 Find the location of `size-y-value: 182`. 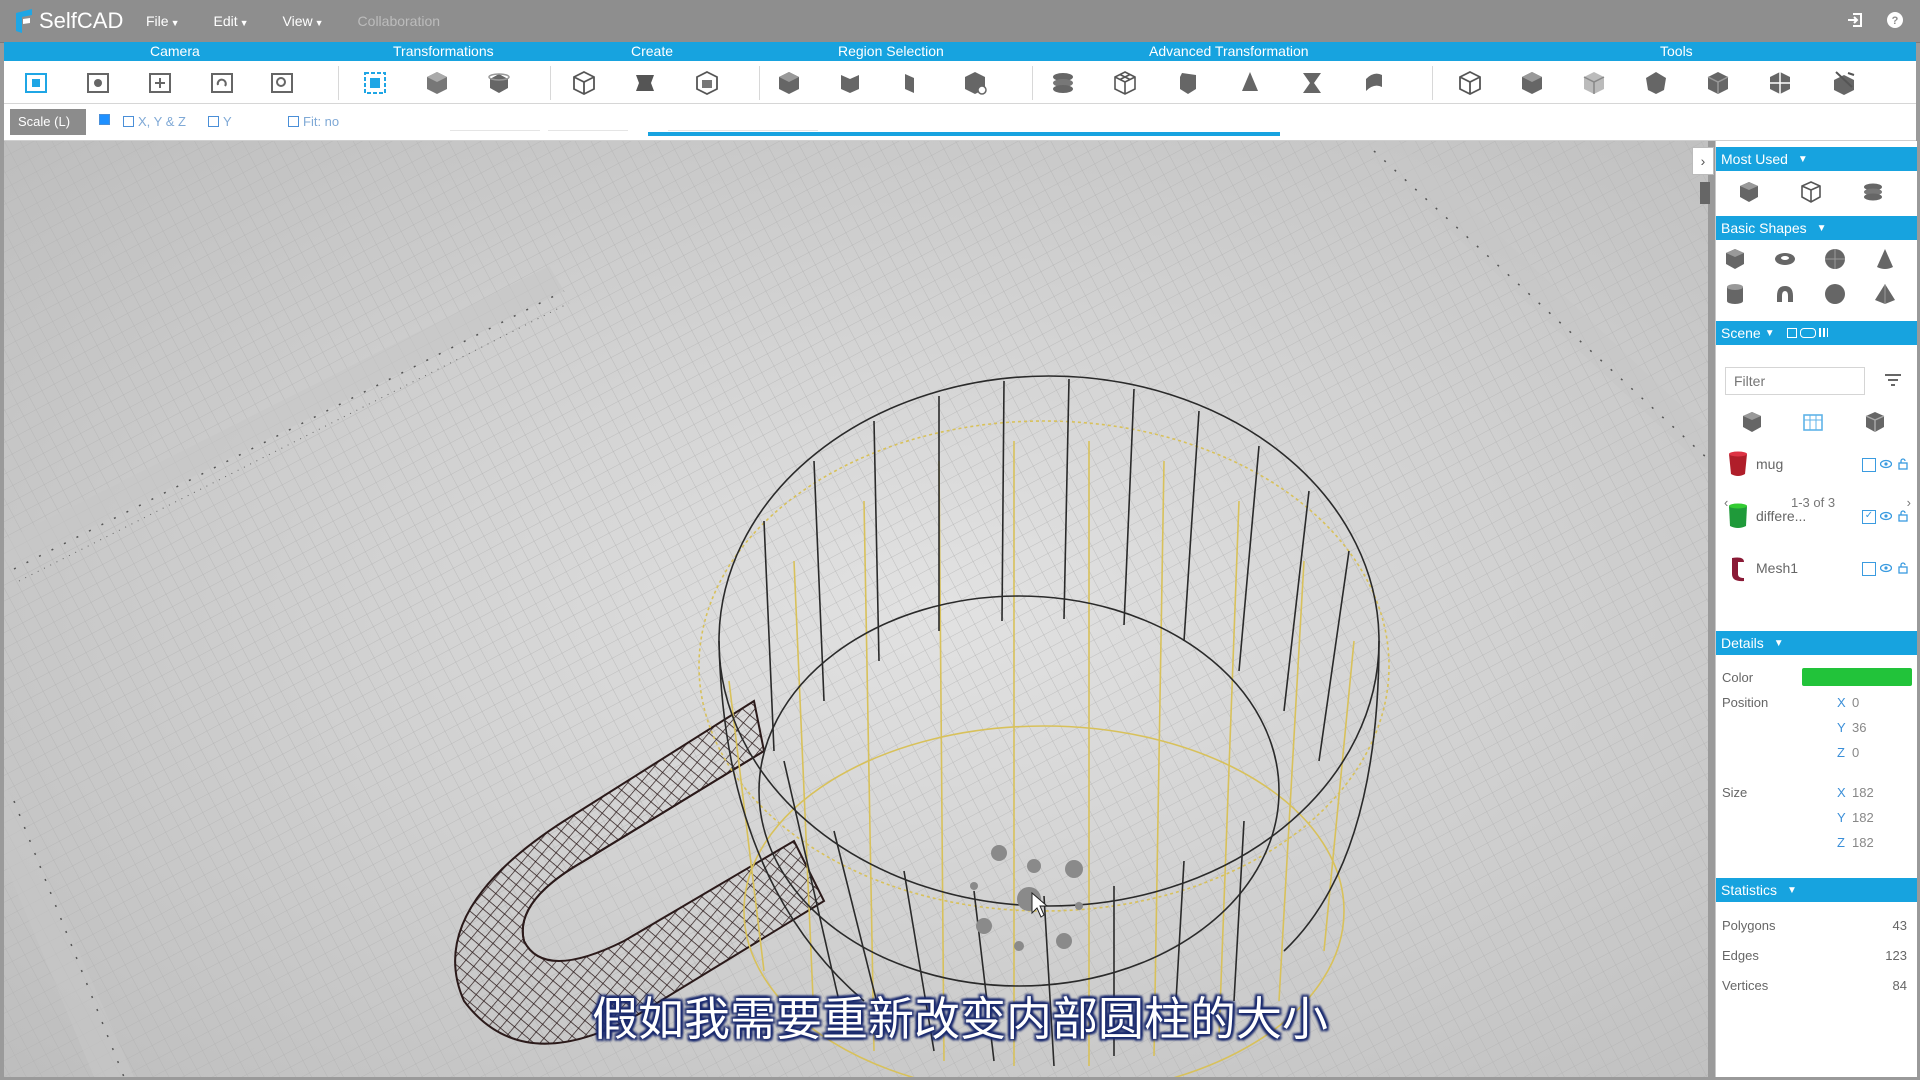

size-y-value: 182 is located at coordinates (1863, 817).